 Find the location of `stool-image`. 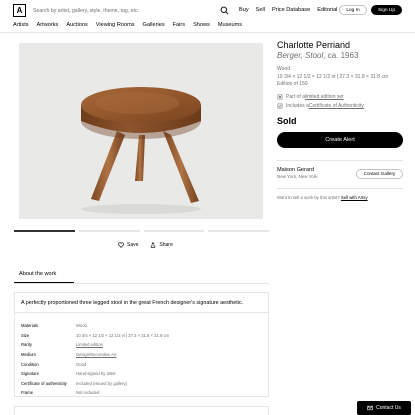

stool-image is located at coordinates (141, 150).